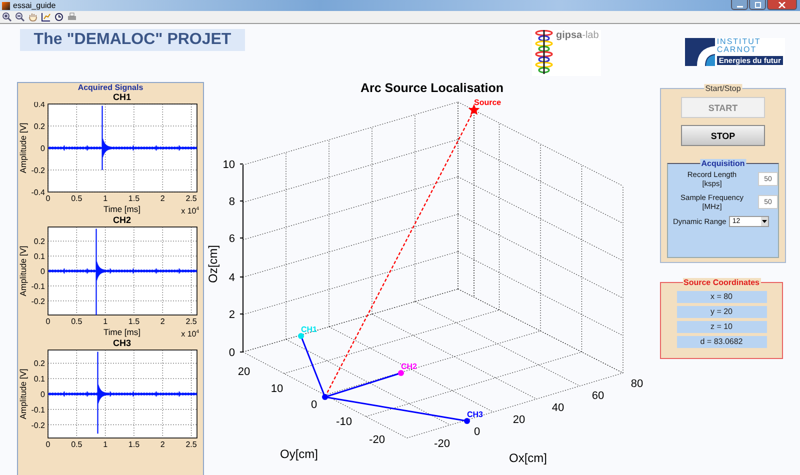 The width and height of the screenshot is (800, 475). I want to click on caret-icon, so click(765, 221).